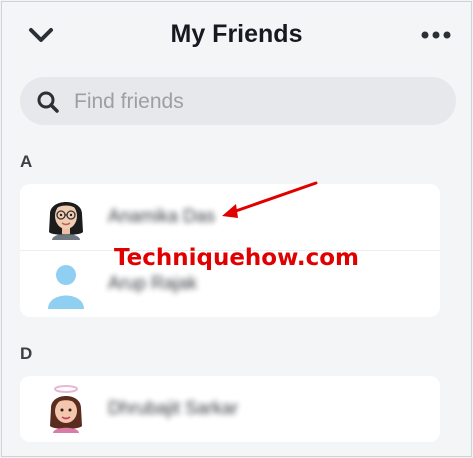 The width and height of the screenshot is (473, 458). I want to click on search-input, so click(254, 102).